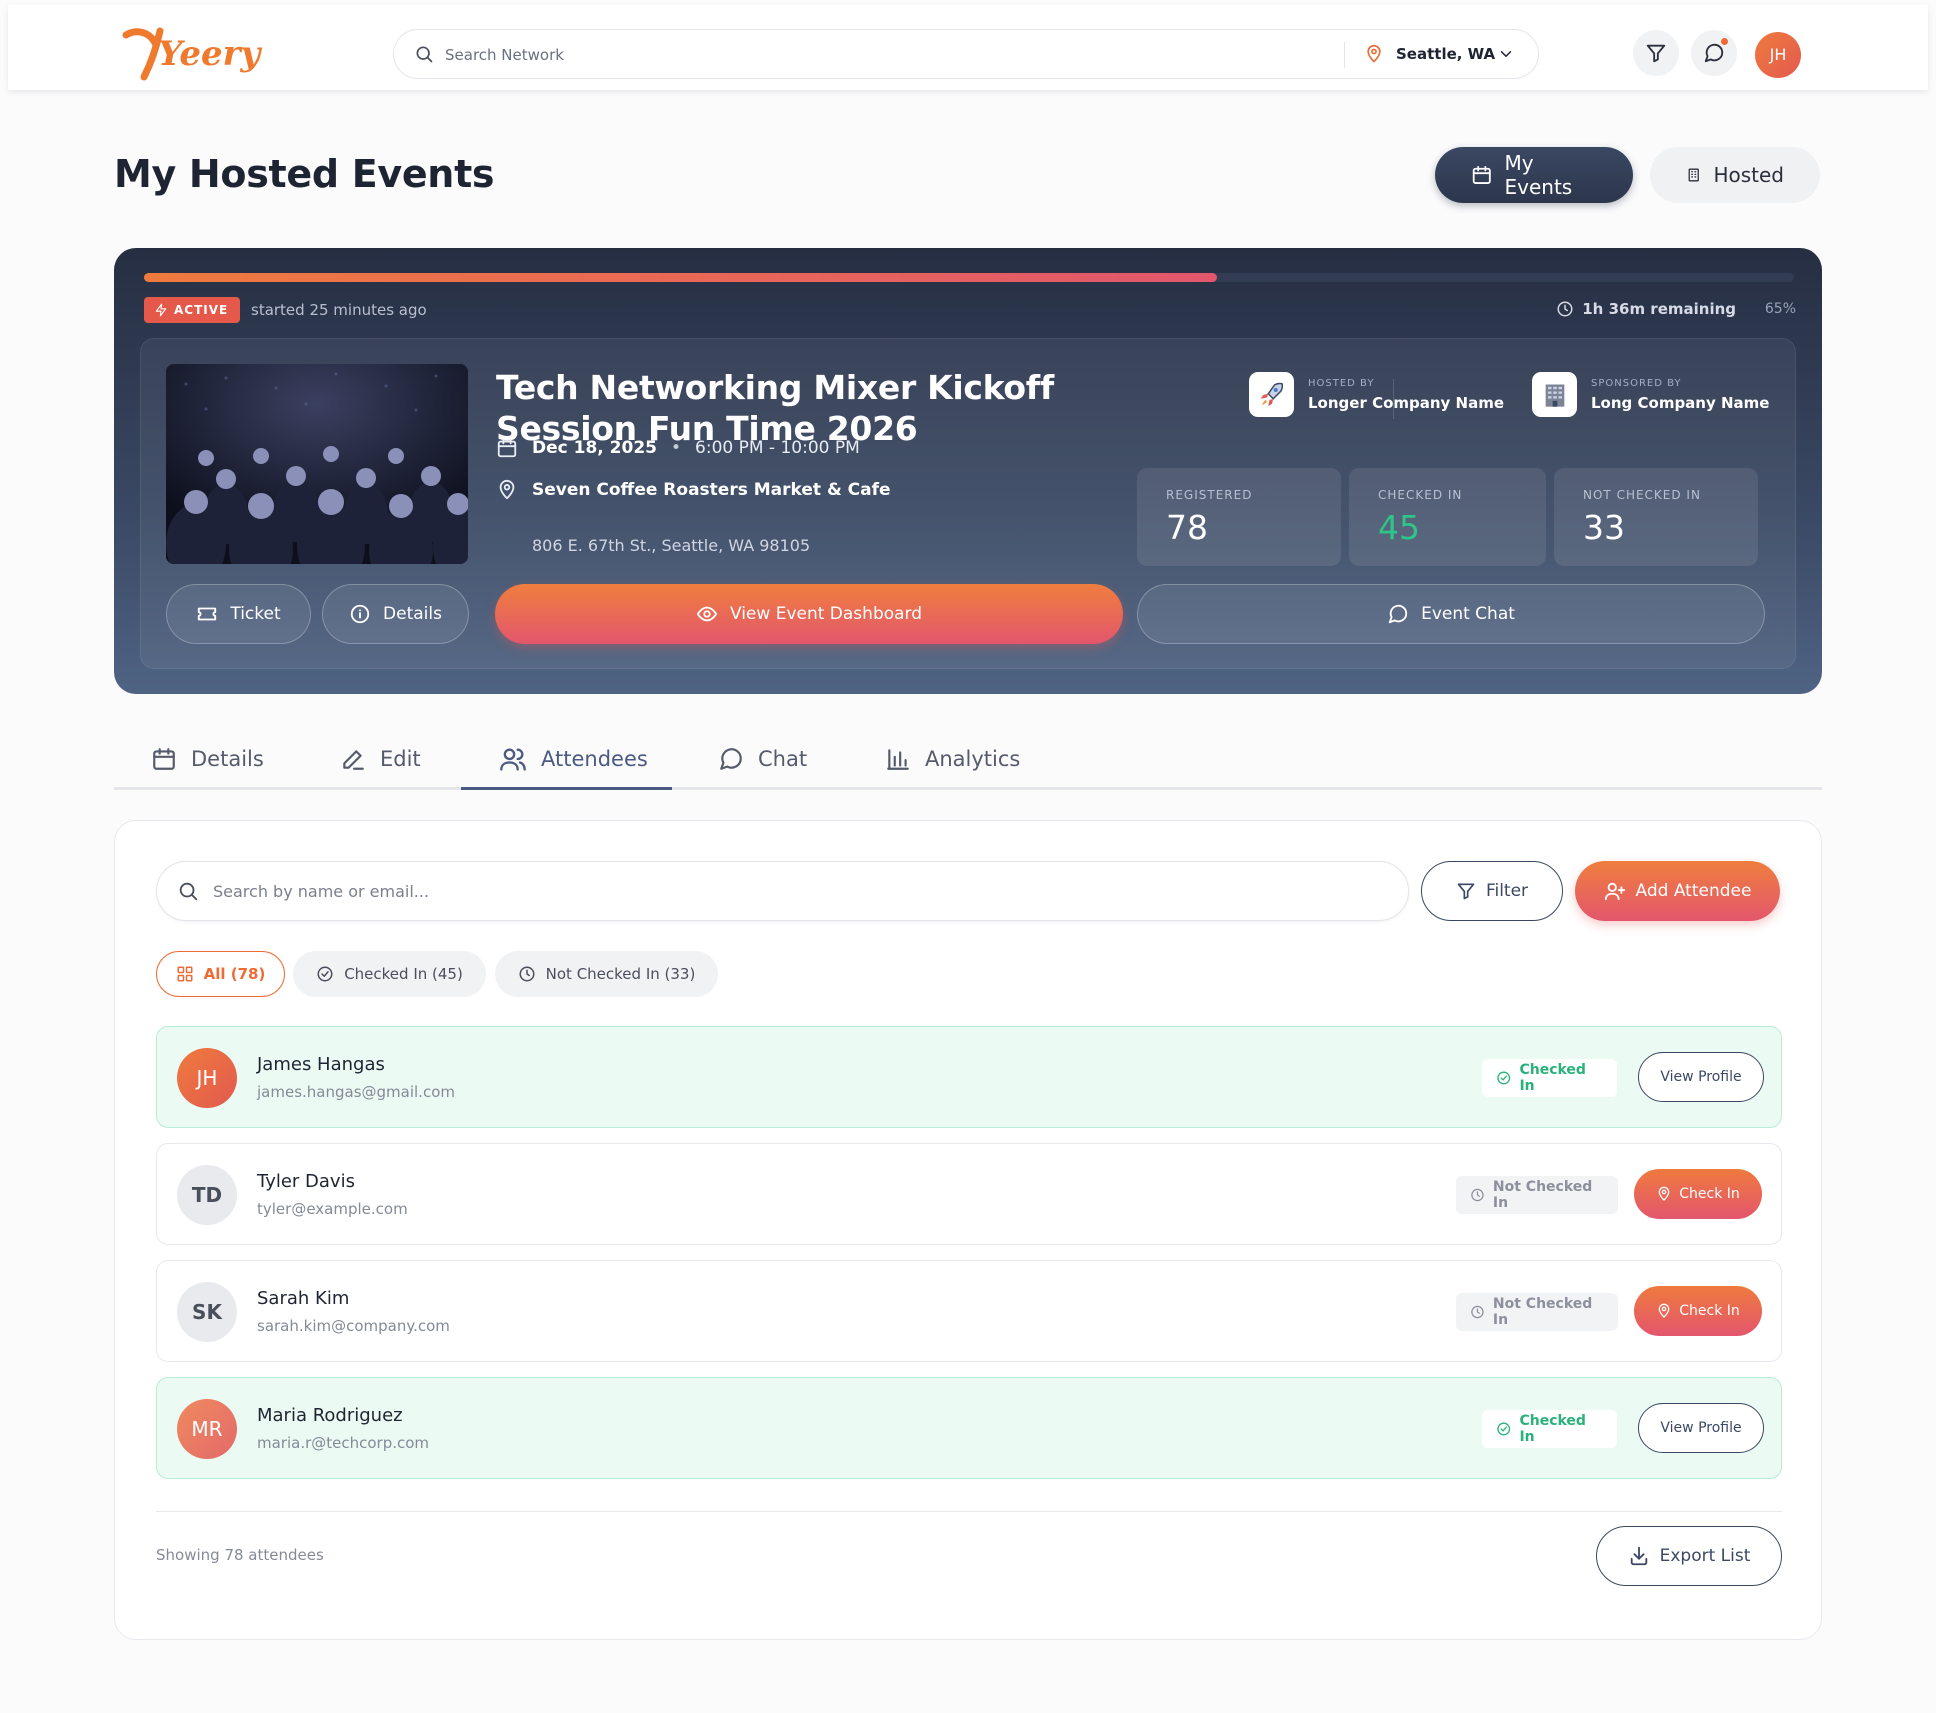 This screenshot has height=1713, width=1936. I want to click on bar-chart-icon, so click(898, 759).